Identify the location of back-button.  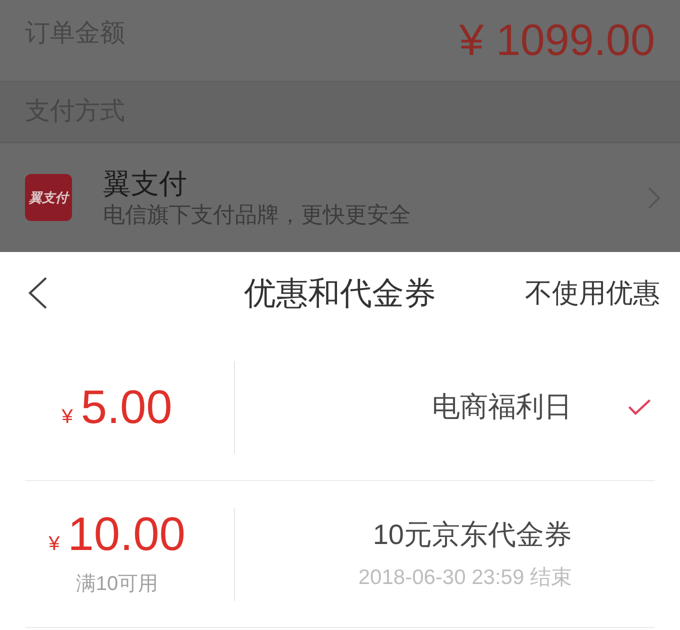
(38, 293).